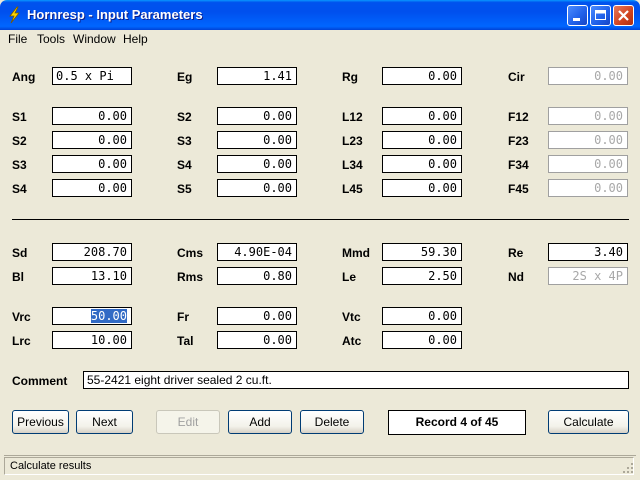 The height and width of the screenshot is (480, 640). Describe the element at coordinates (257, 276) in the screenshot. I see `field-rms: 0.80` at that location.